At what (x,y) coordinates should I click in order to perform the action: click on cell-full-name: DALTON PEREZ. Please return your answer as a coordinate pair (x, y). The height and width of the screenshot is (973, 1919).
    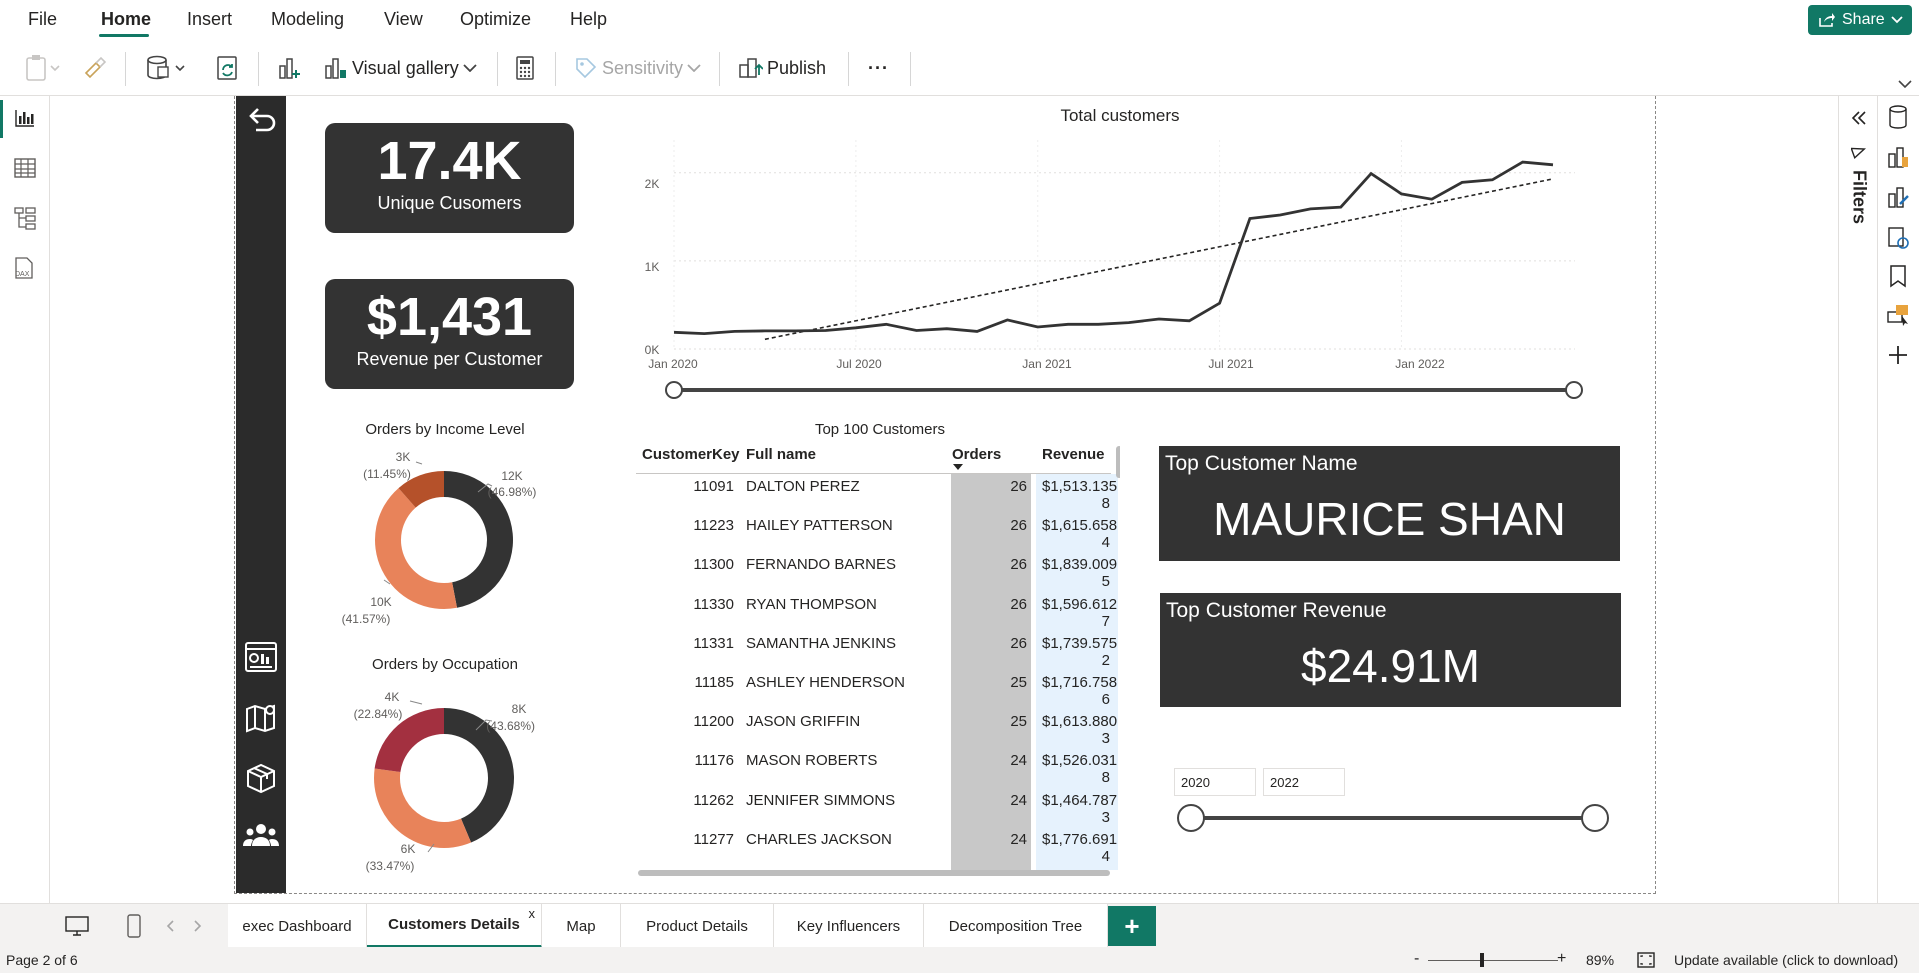
    Looking at the image, I should click on (803, 486).